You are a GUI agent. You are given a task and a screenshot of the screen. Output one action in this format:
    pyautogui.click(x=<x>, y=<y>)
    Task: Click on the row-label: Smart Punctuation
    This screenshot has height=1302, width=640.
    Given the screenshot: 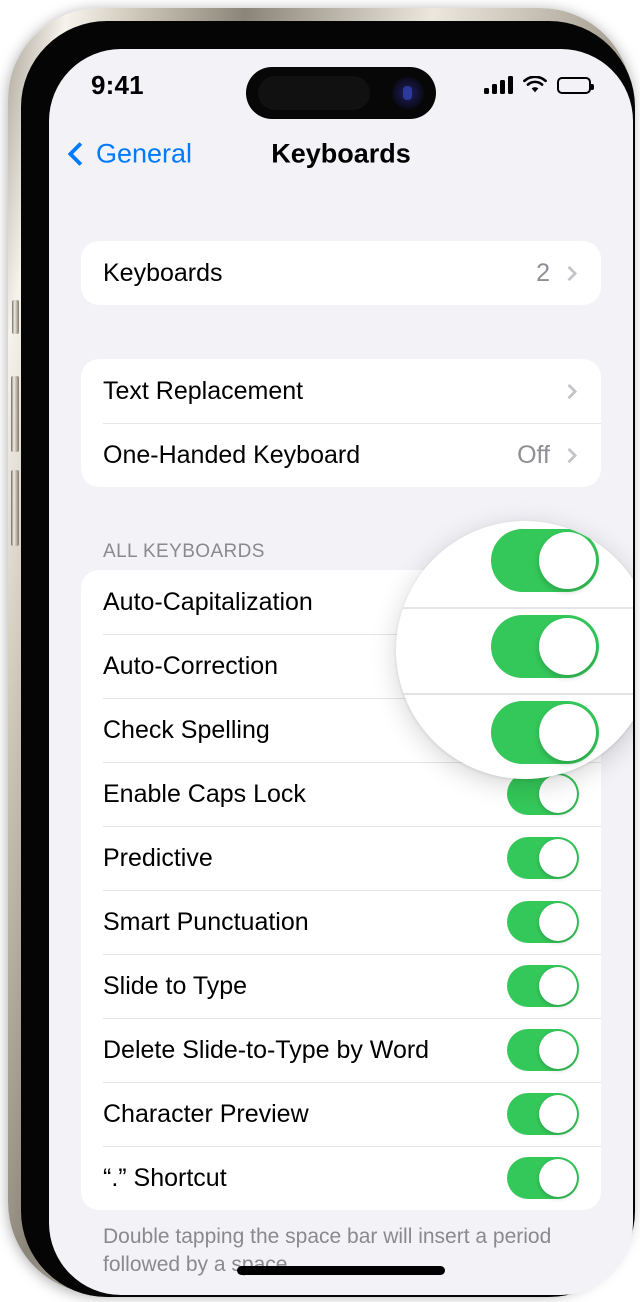 What is the action you would take?
    pyautogui.click(x=206, y=921)
    